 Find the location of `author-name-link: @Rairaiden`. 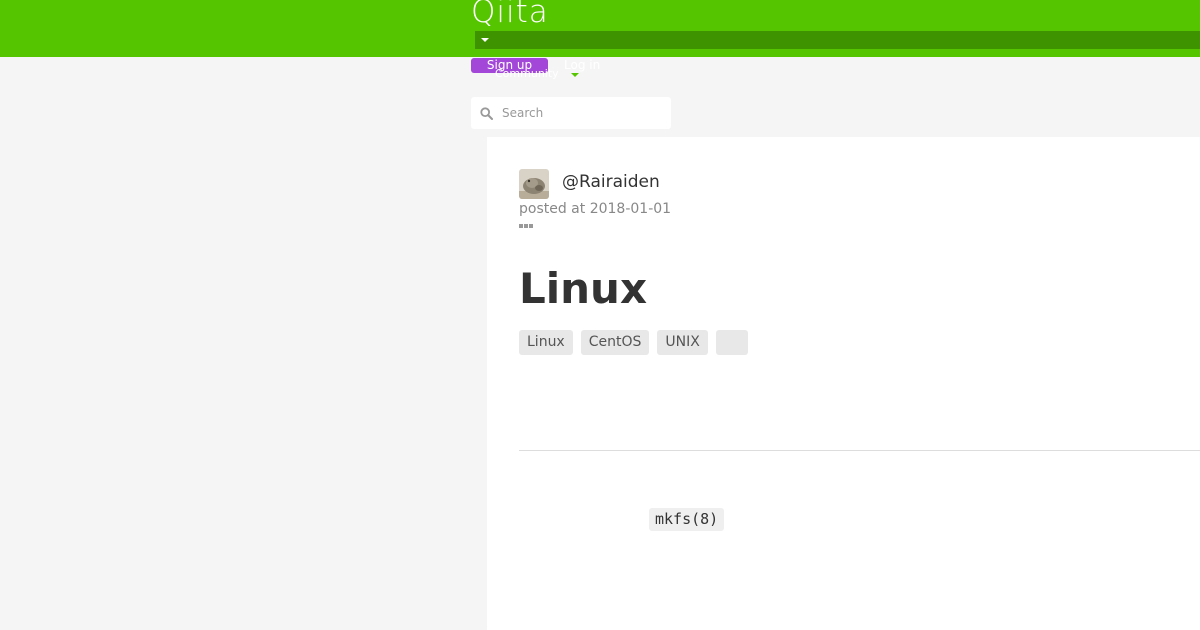

author-name-link: @Rairaiden is located at coordinates (611, 182).